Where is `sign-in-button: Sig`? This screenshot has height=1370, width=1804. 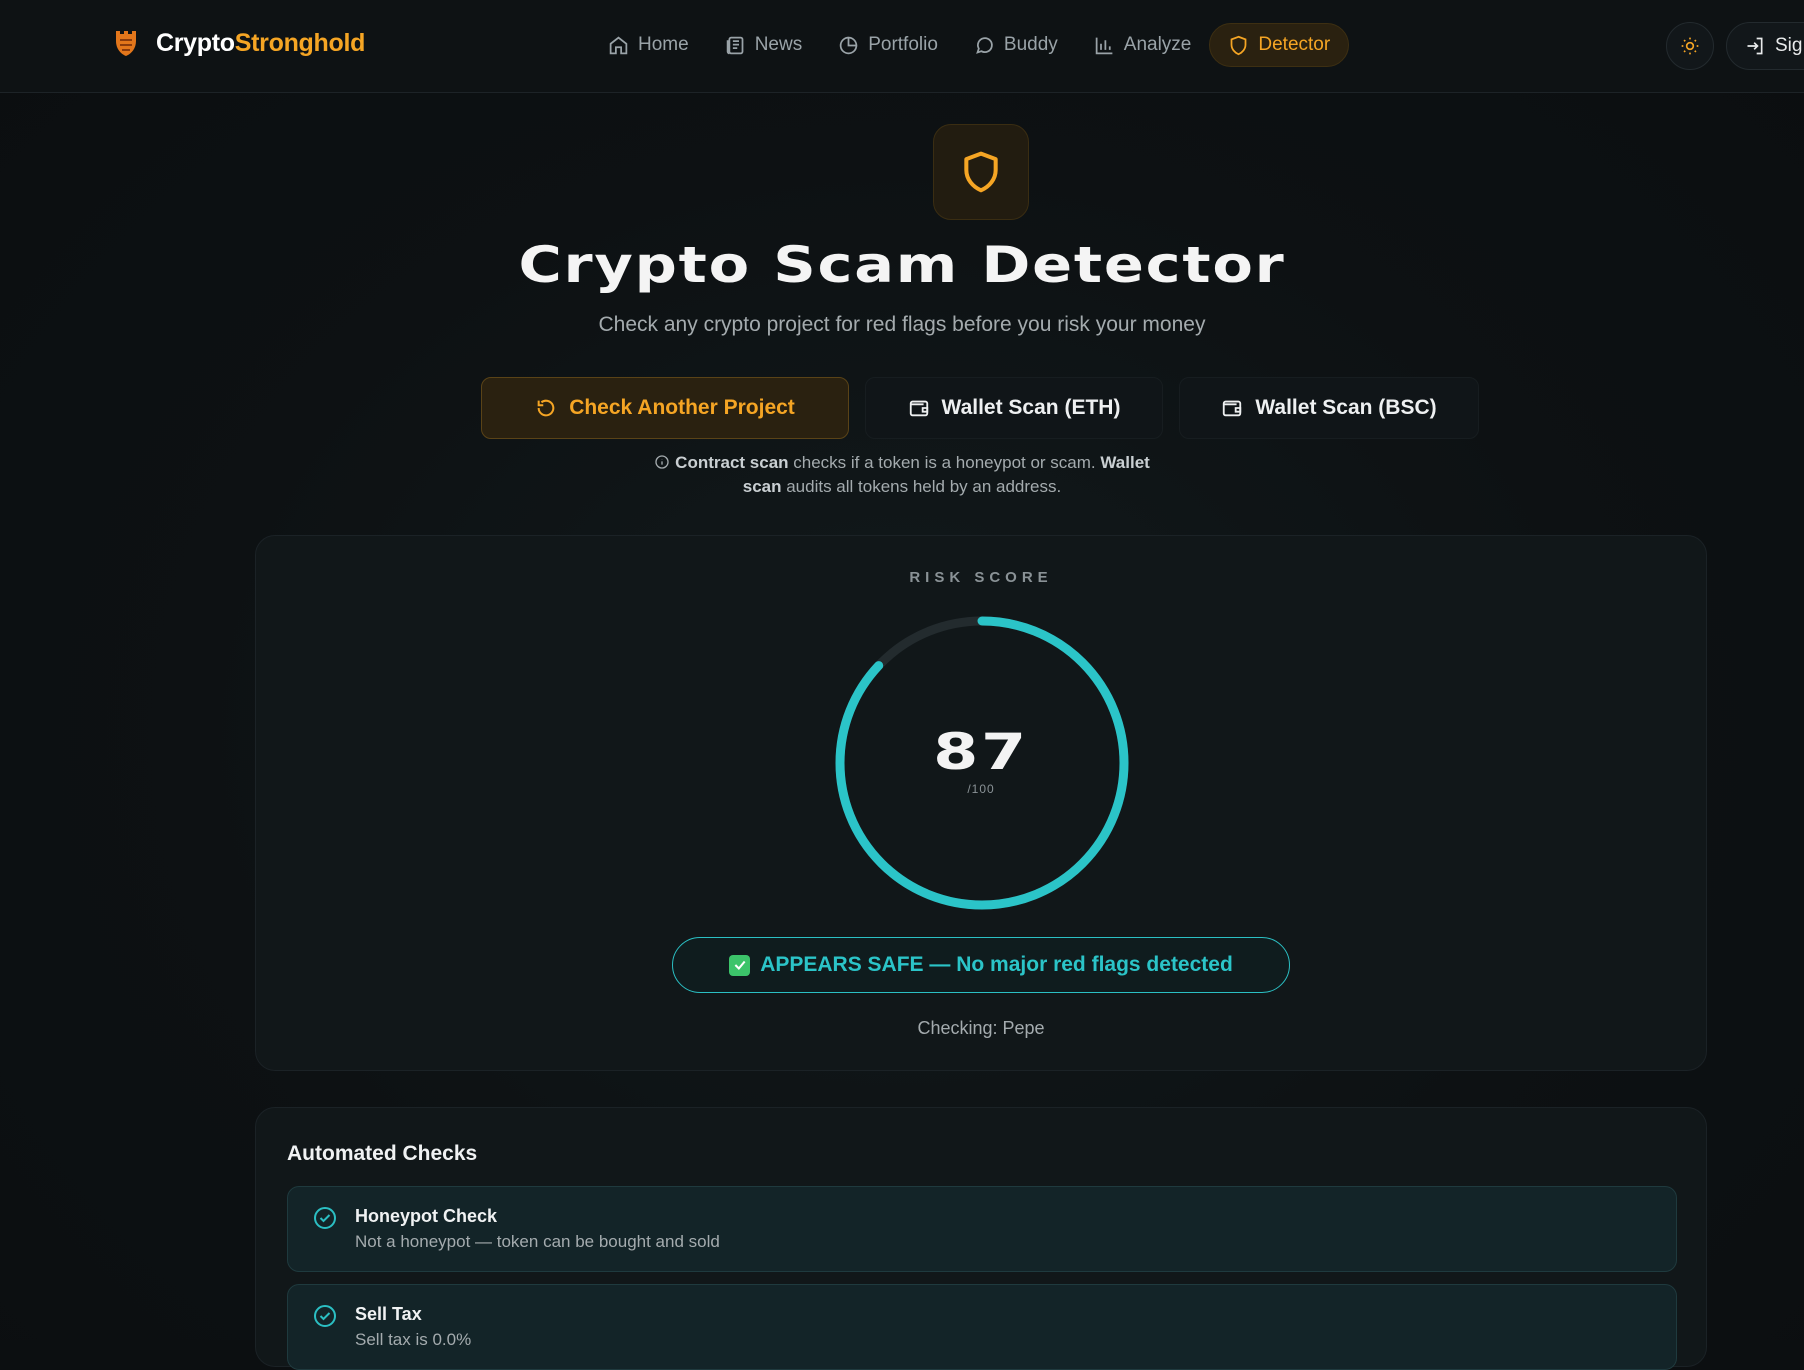 sign-in-button: Sig is located at coordinates (1765, 46).